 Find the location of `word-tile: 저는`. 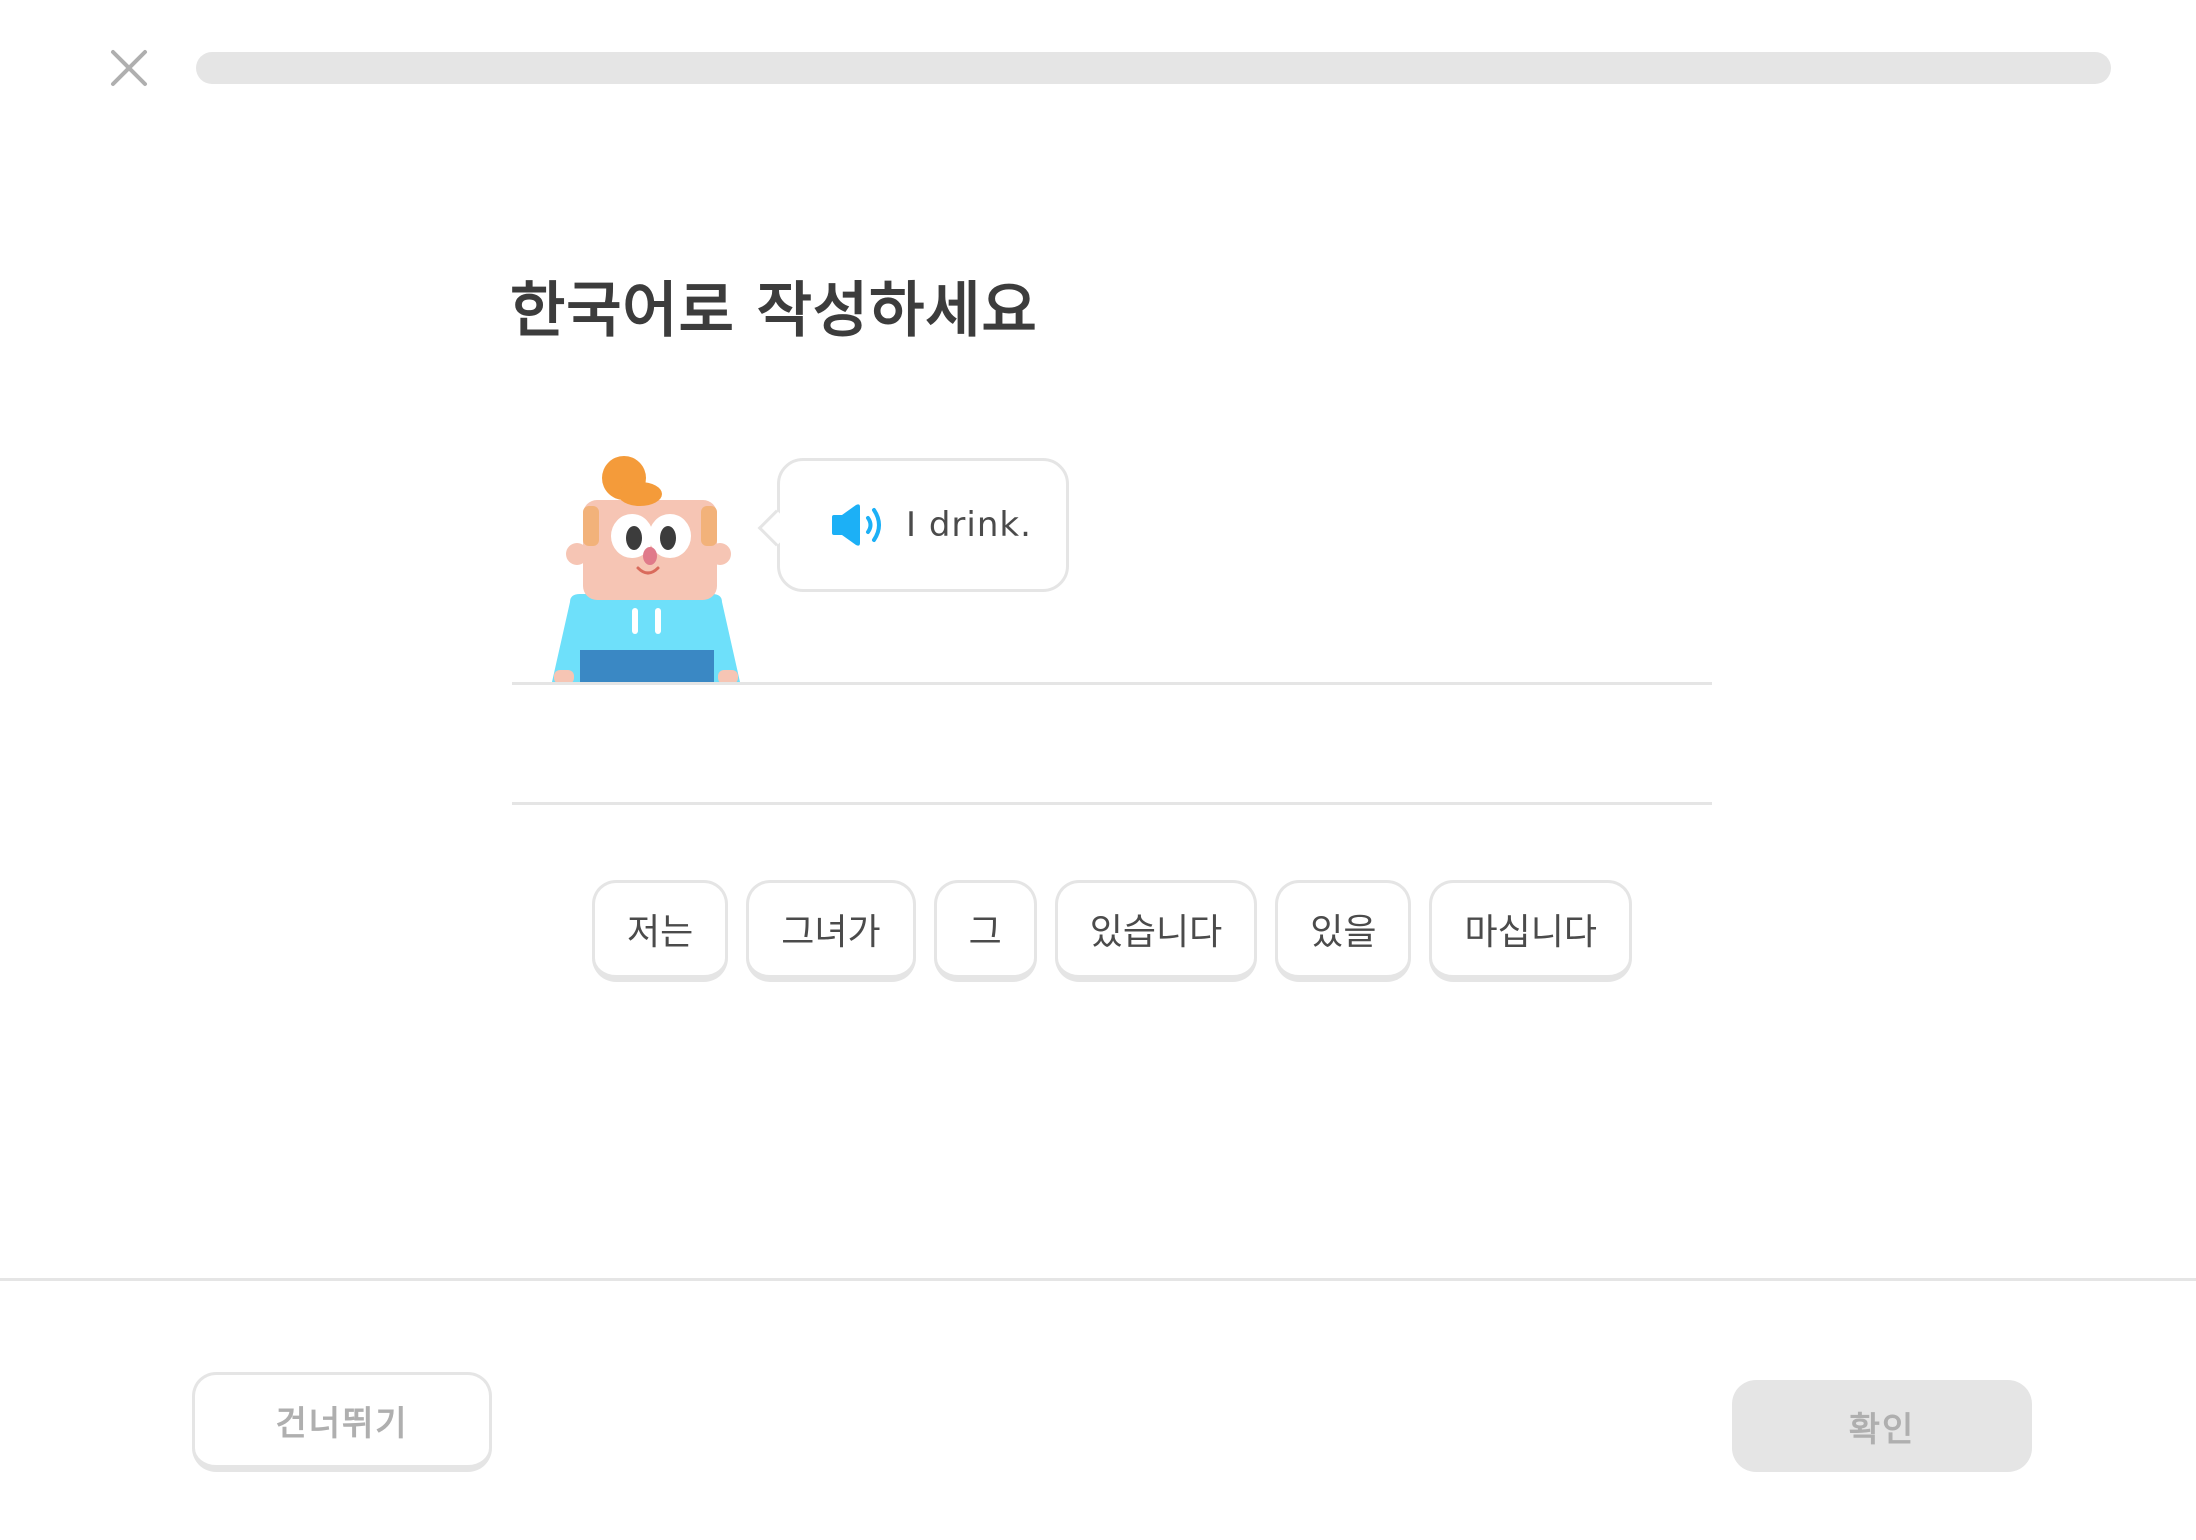

word-tile: 저는 is located at coordinates (660, 931).